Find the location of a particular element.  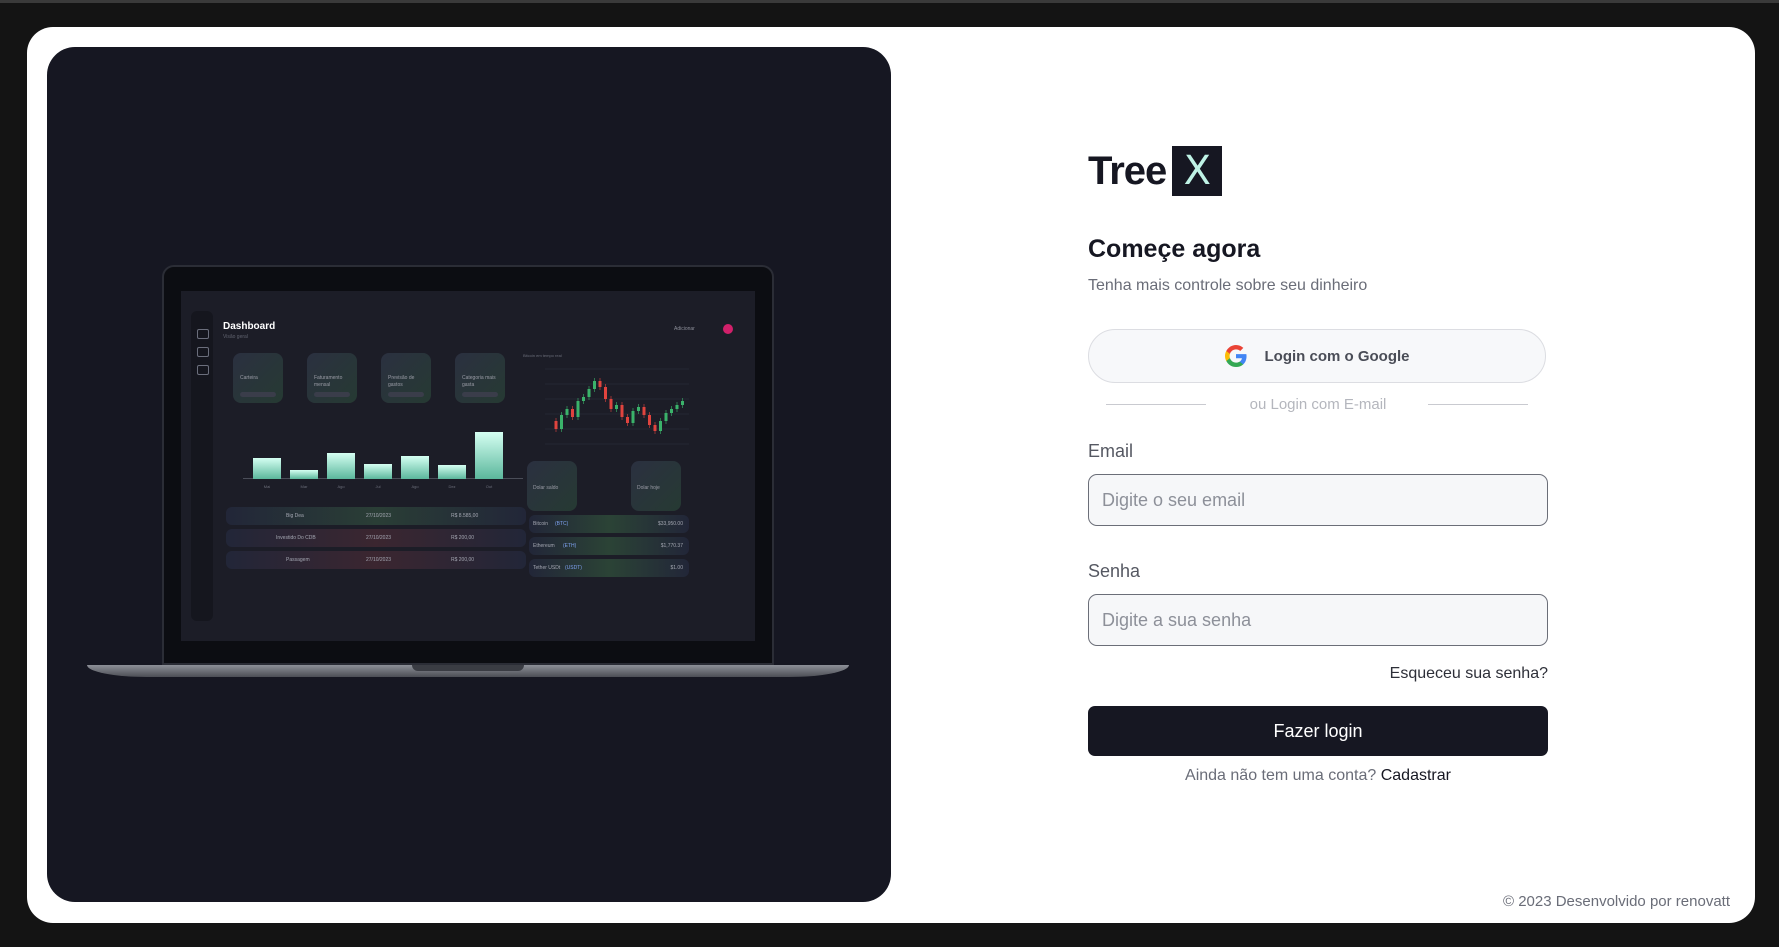

login-button: Fazer login is located at coordinates (1318, 731).